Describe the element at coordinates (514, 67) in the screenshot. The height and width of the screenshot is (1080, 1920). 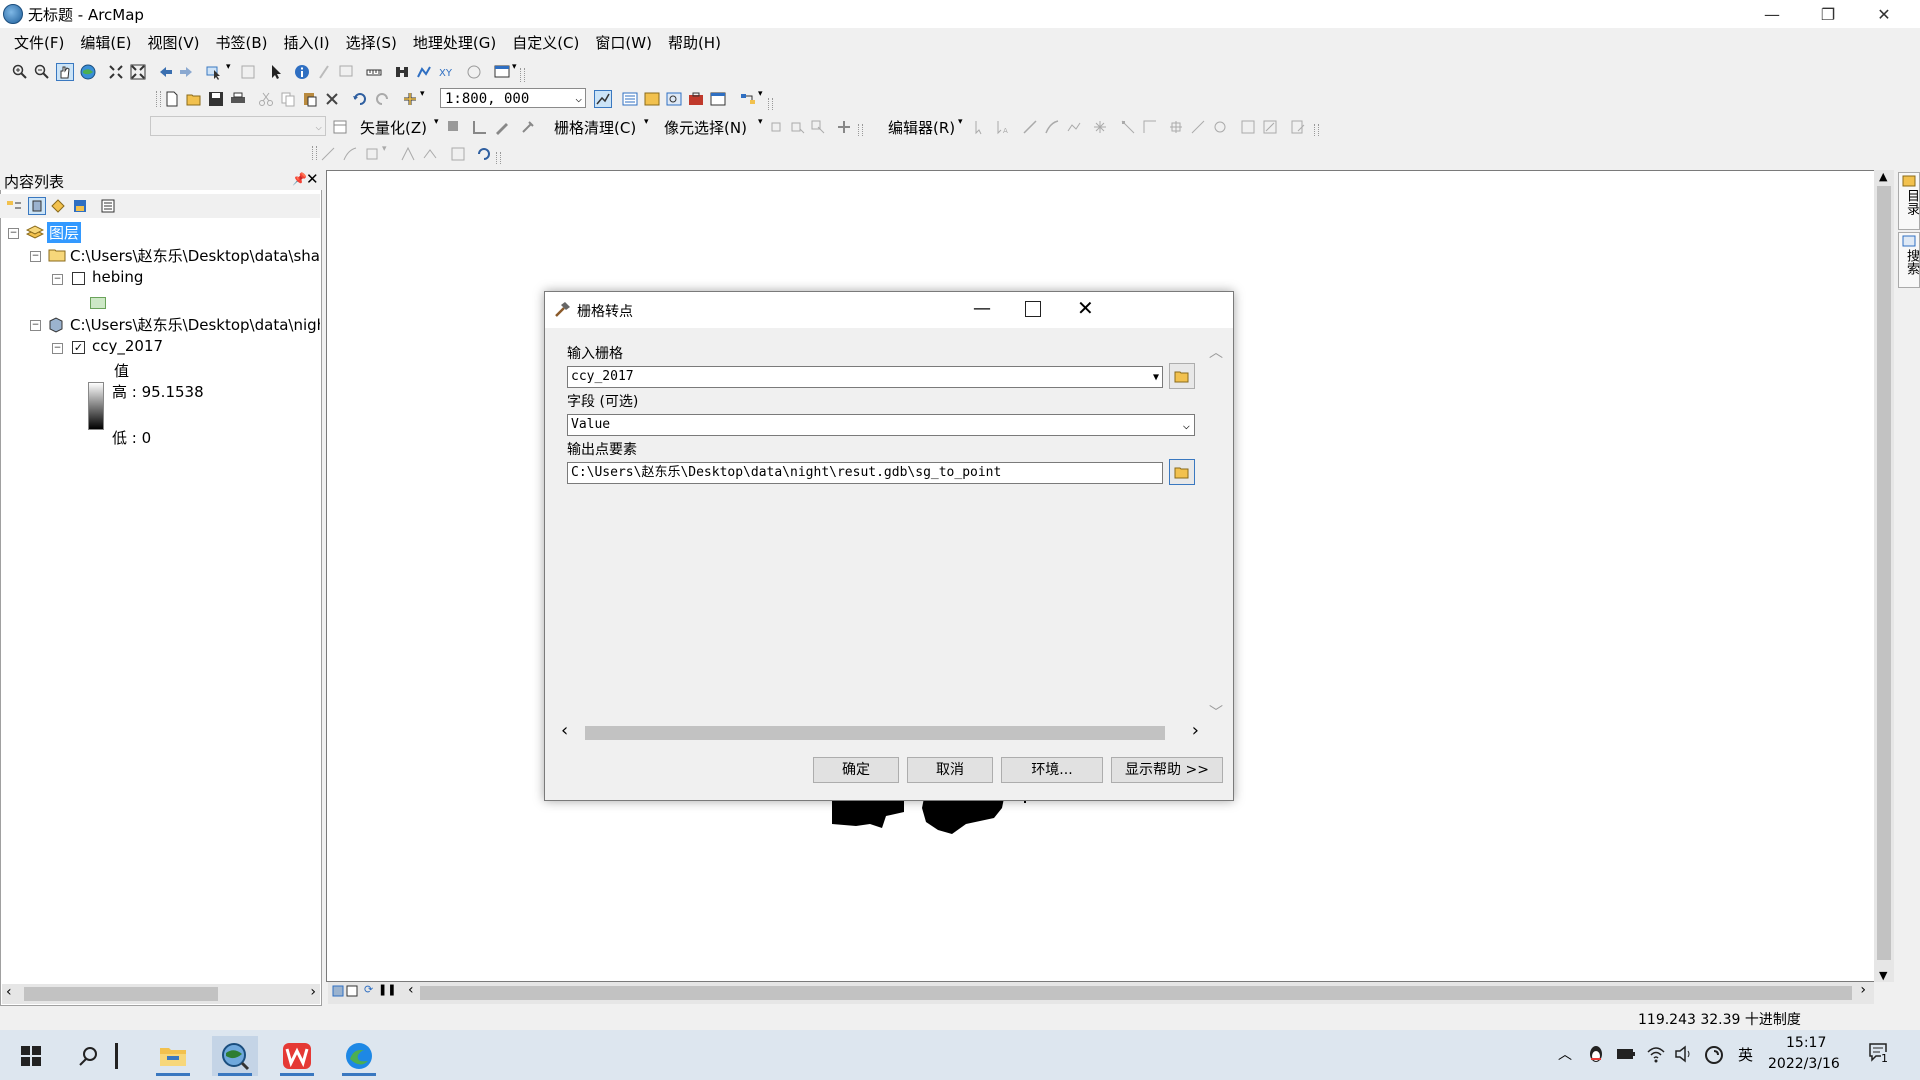
I see `viewer-dropdown-arrow-icon: ▾` at that location.